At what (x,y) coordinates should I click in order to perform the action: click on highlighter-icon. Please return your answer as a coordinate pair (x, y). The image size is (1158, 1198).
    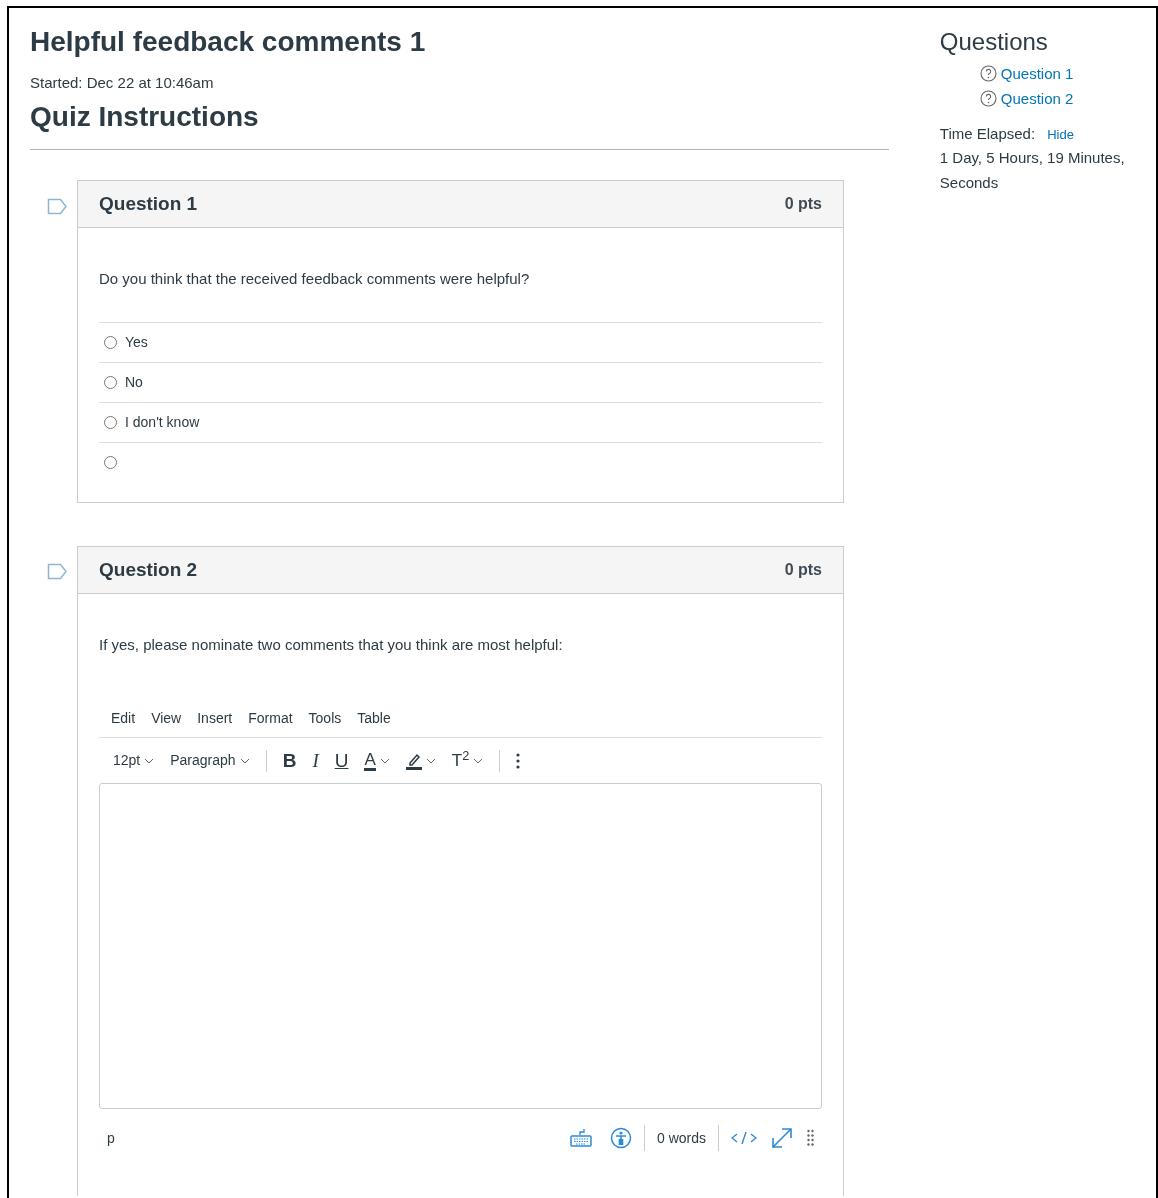
    Looking at the image, I should click on (413, 760).